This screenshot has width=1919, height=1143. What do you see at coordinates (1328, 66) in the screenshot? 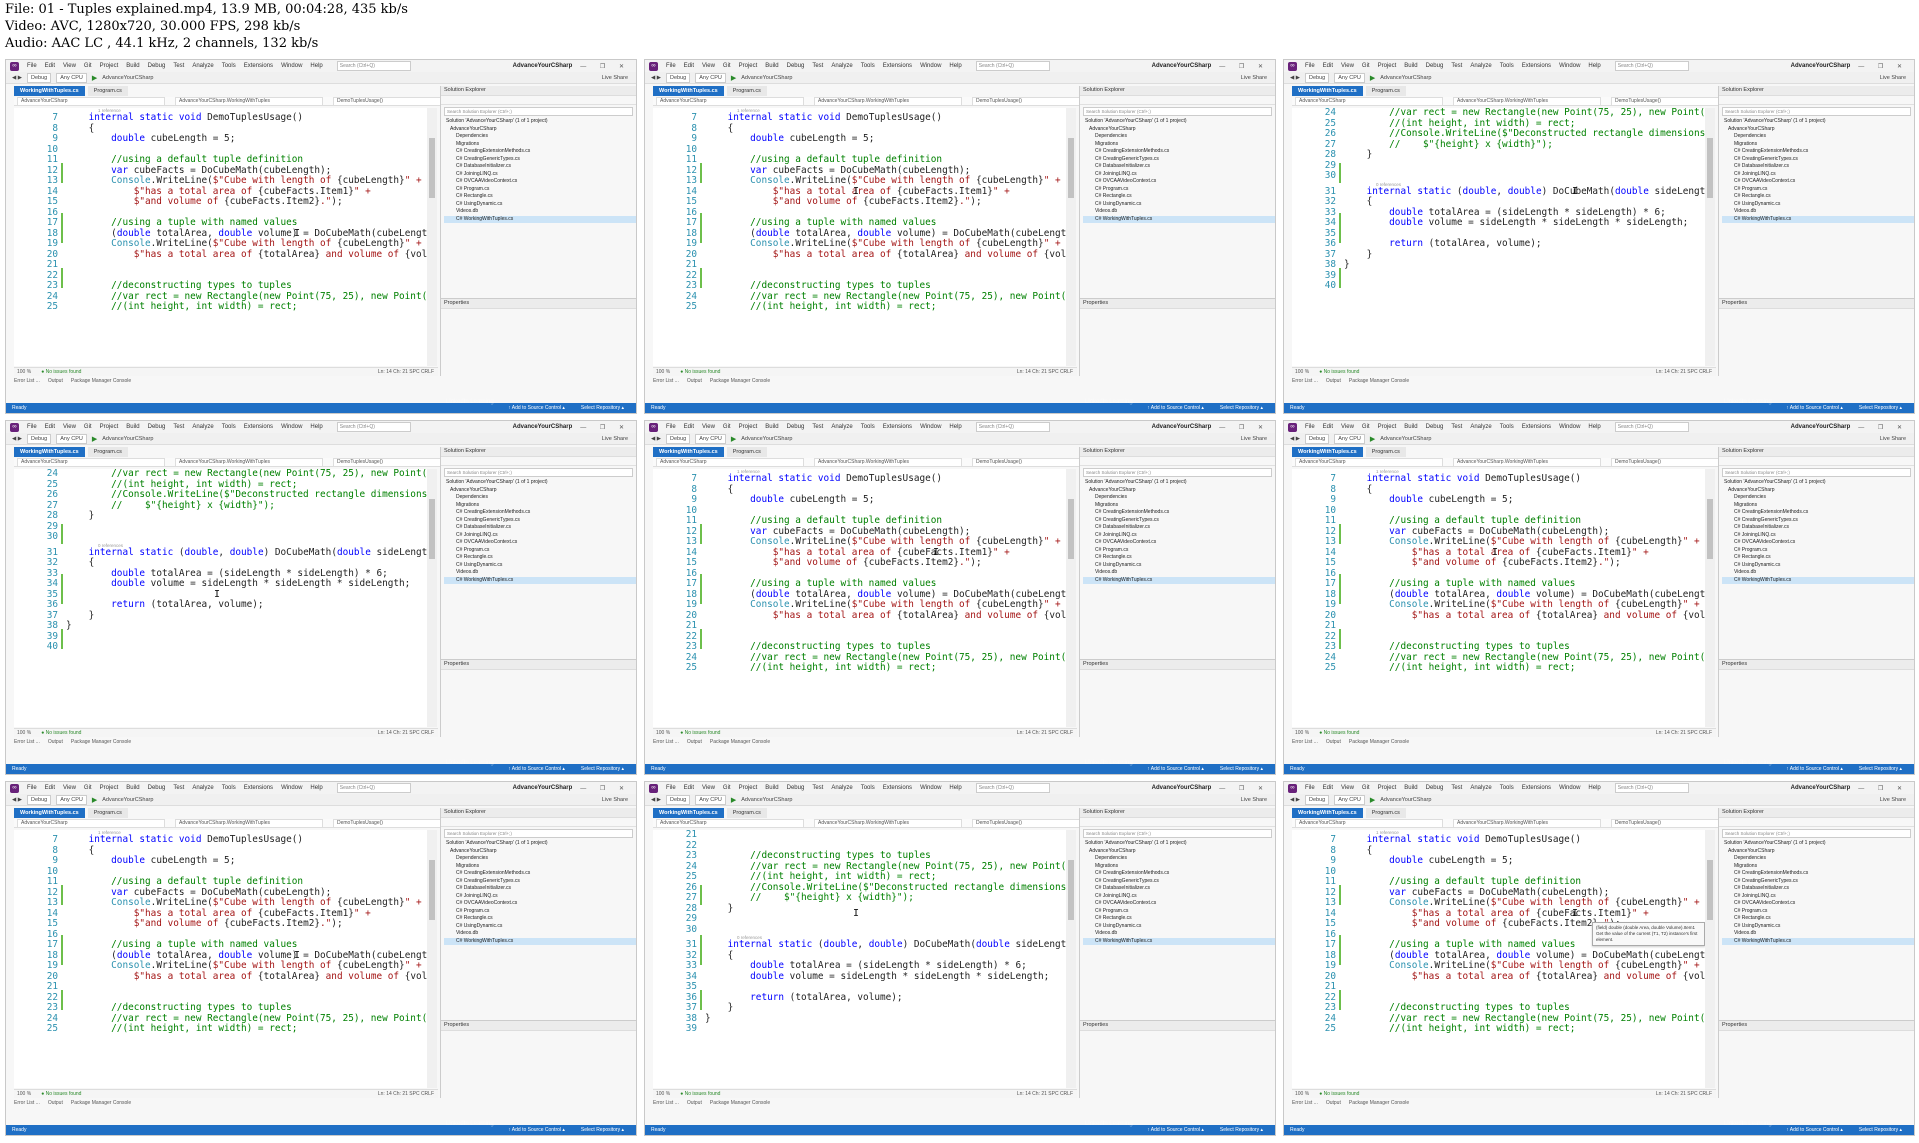
I see `menu-item-edit: Edit` at bounding box center [1328, 66].